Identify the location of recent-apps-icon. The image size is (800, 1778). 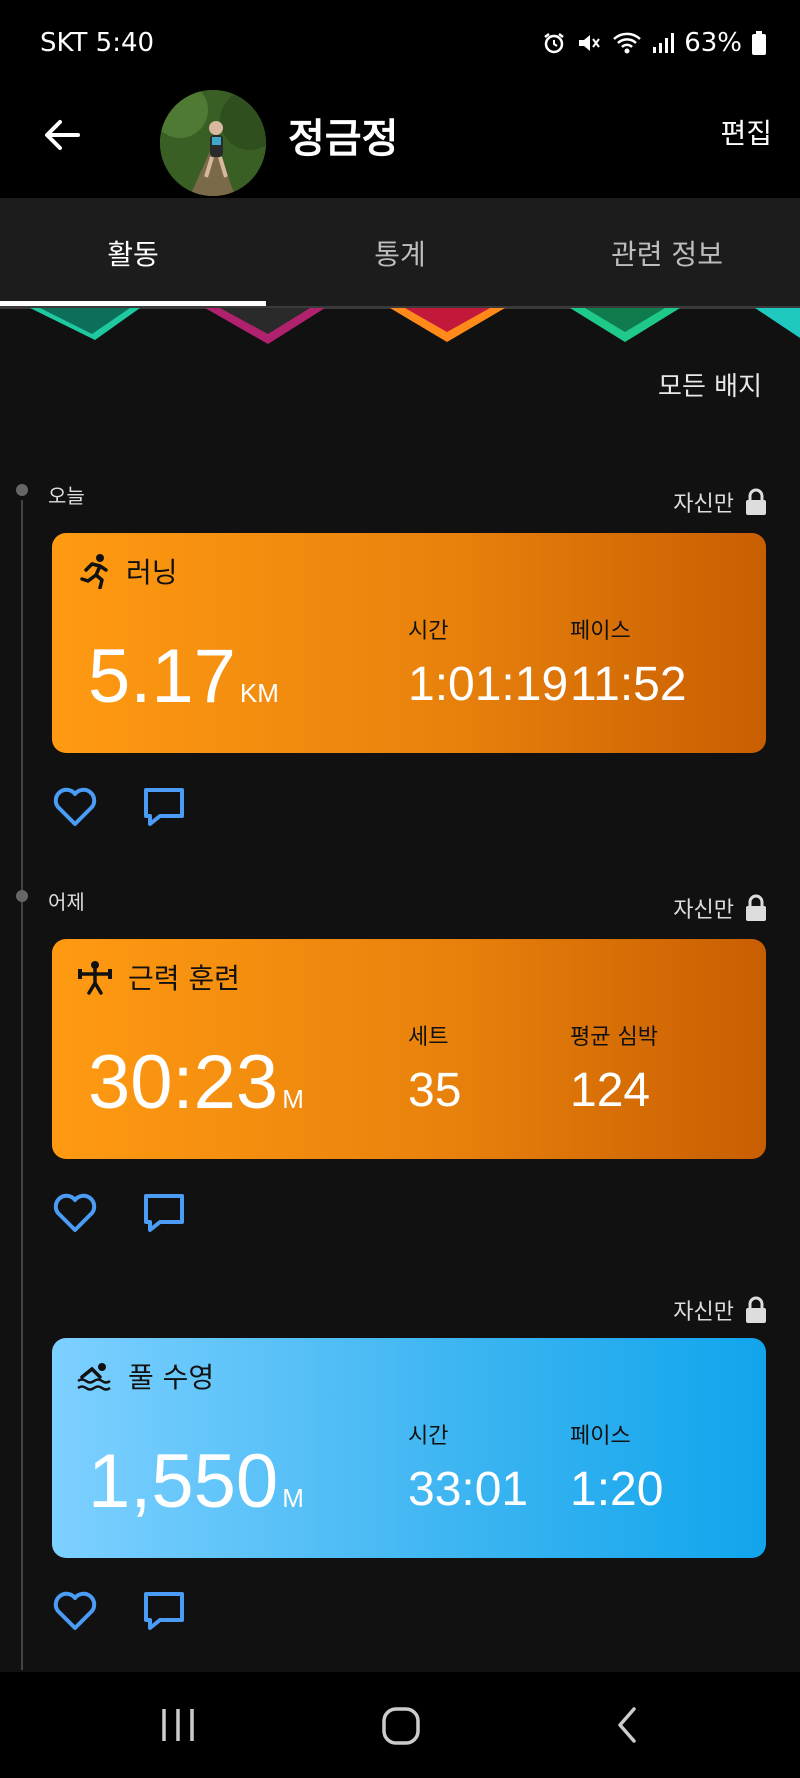
(178, 1725).